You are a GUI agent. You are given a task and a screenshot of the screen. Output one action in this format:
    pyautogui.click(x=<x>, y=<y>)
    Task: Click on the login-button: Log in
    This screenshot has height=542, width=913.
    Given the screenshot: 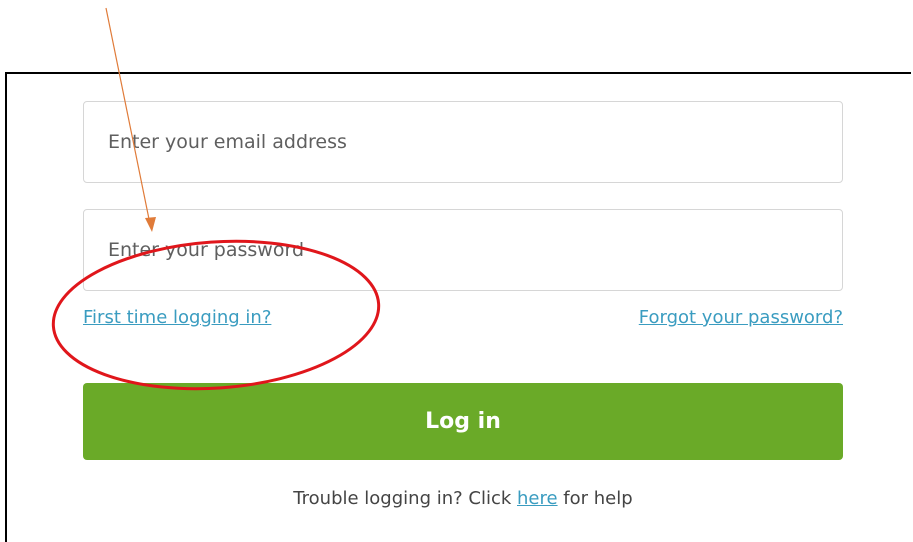 What is the action you would take?
    pyautogui.click(x=463, y=421)
    